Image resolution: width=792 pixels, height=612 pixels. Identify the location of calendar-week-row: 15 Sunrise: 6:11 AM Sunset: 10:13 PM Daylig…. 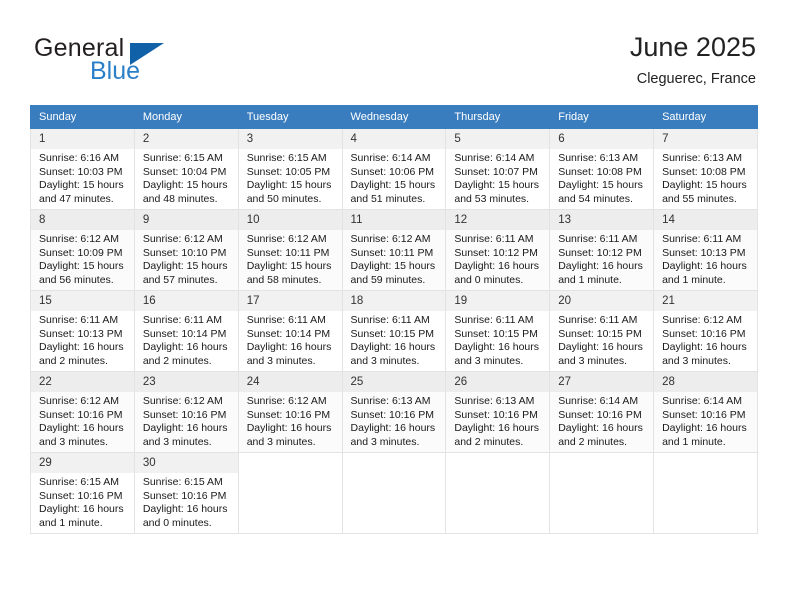
(394, 331).